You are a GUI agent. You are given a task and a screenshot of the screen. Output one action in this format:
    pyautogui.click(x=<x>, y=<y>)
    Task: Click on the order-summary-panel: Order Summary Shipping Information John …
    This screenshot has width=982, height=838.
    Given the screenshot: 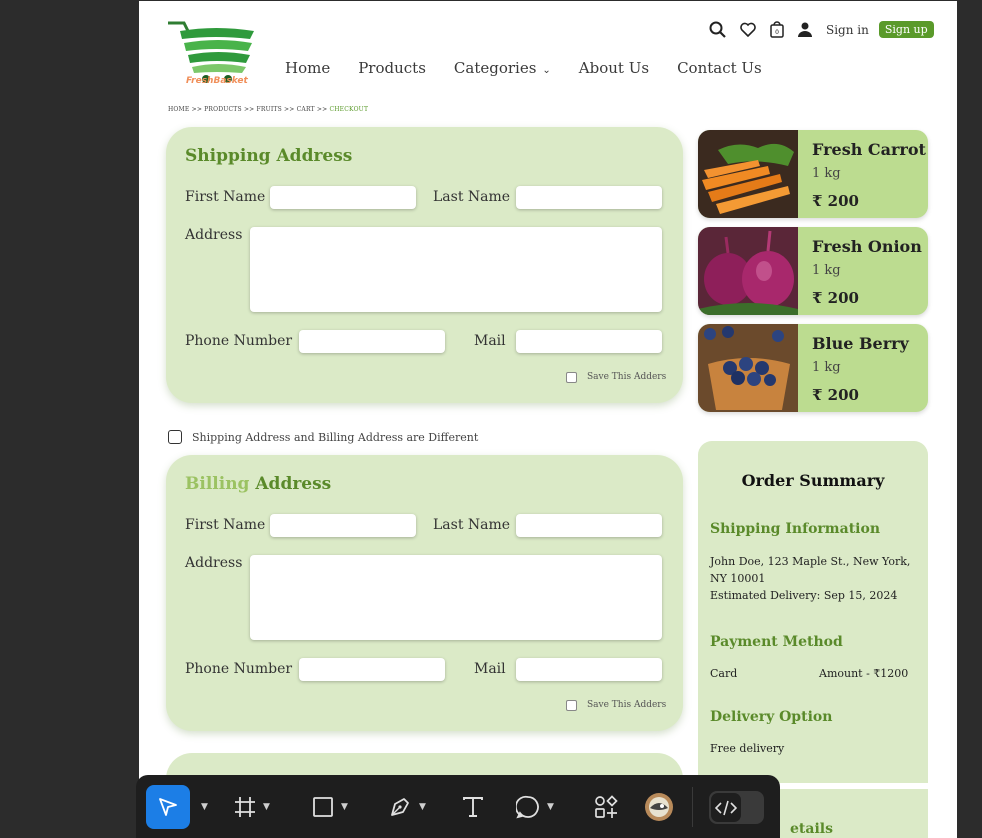 What is the action you would take?
    pyautogui.click(x=813, y=612)
    